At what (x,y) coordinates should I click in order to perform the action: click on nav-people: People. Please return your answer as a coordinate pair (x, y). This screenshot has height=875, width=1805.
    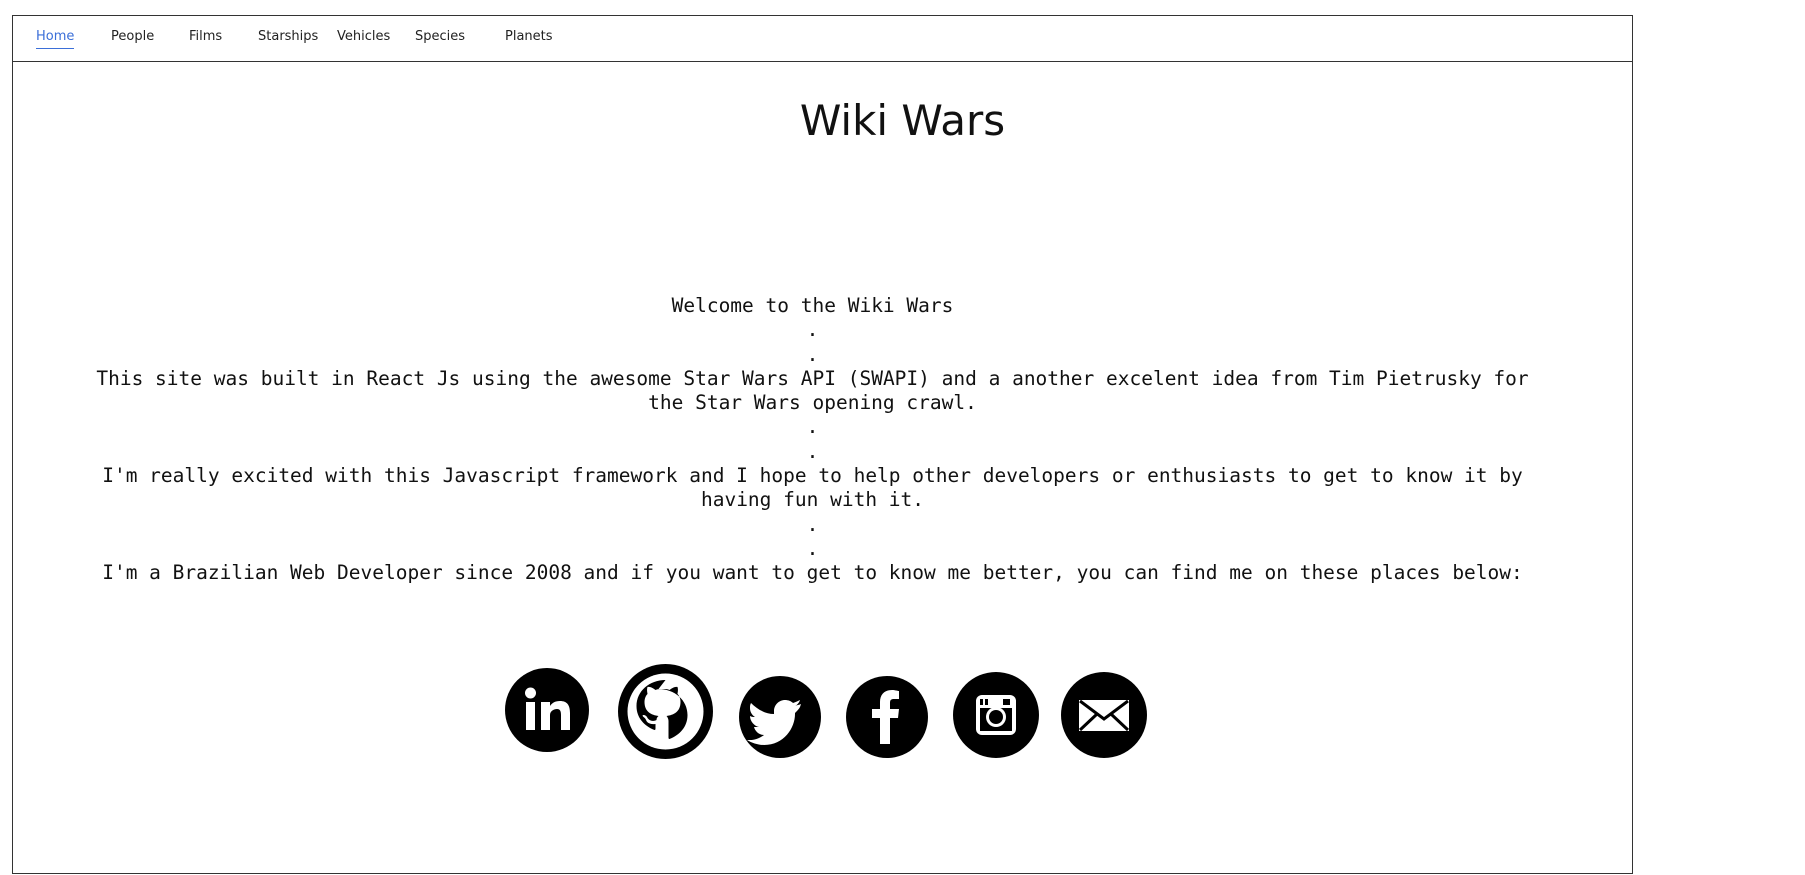
    Looking at the image, I should click on (132, 38).